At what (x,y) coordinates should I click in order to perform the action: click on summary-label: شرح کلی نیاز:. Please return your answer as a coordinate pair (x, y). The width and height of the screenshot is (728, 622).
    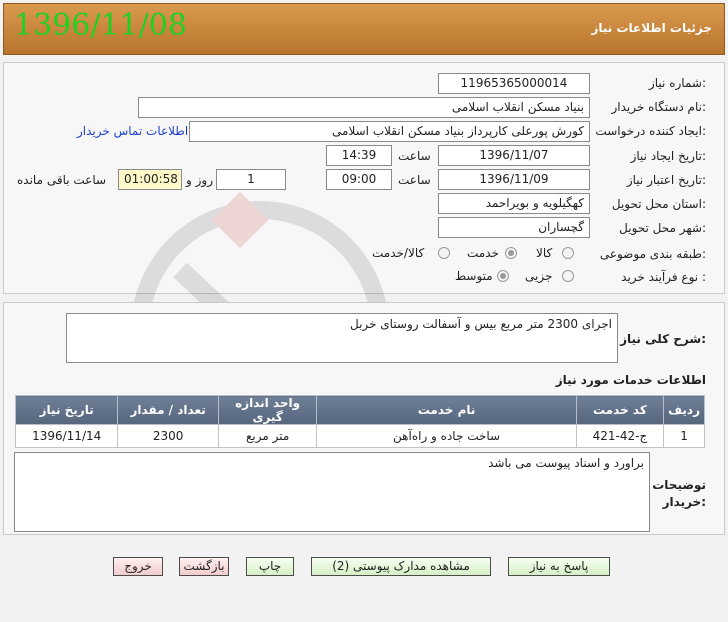
    Looking at the image, I should click on (663, 339).